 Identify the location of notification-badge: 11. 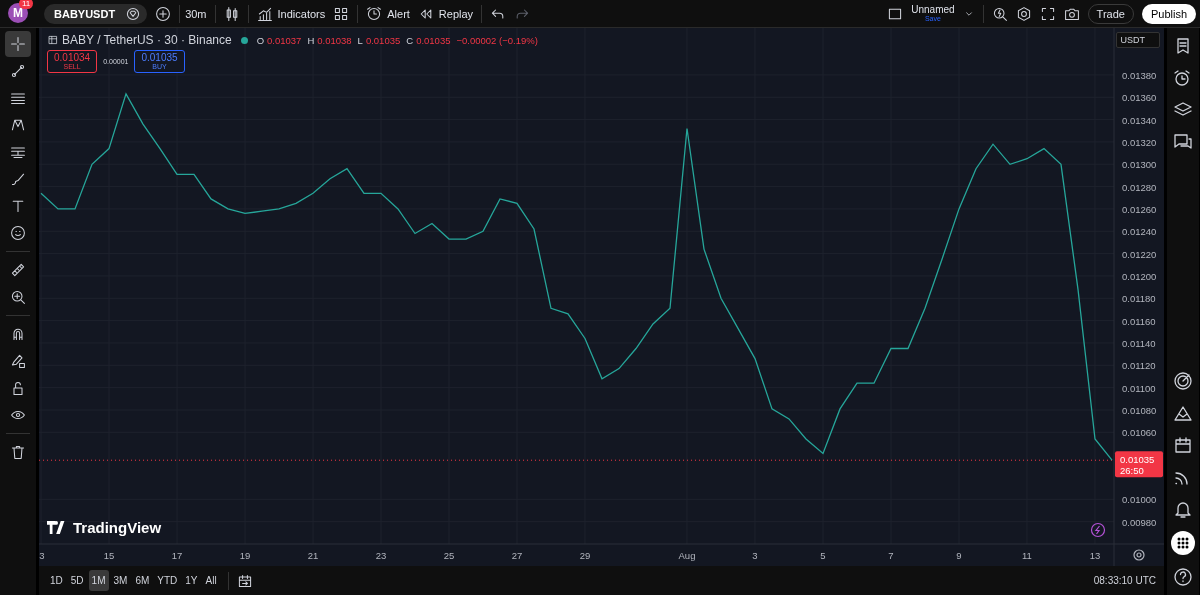
(26, 4).